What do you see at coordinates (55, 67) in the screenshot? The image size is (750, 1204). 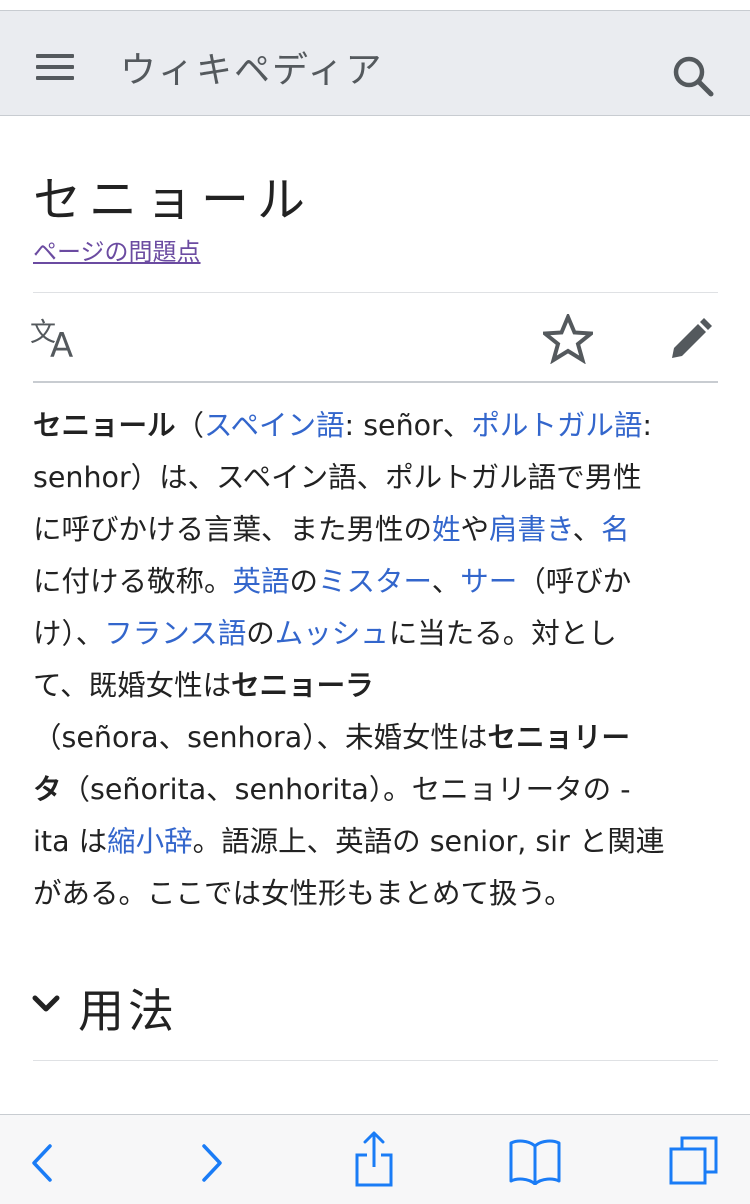 I see `hamburger-menu-icon` at bounding box center [55, 67].